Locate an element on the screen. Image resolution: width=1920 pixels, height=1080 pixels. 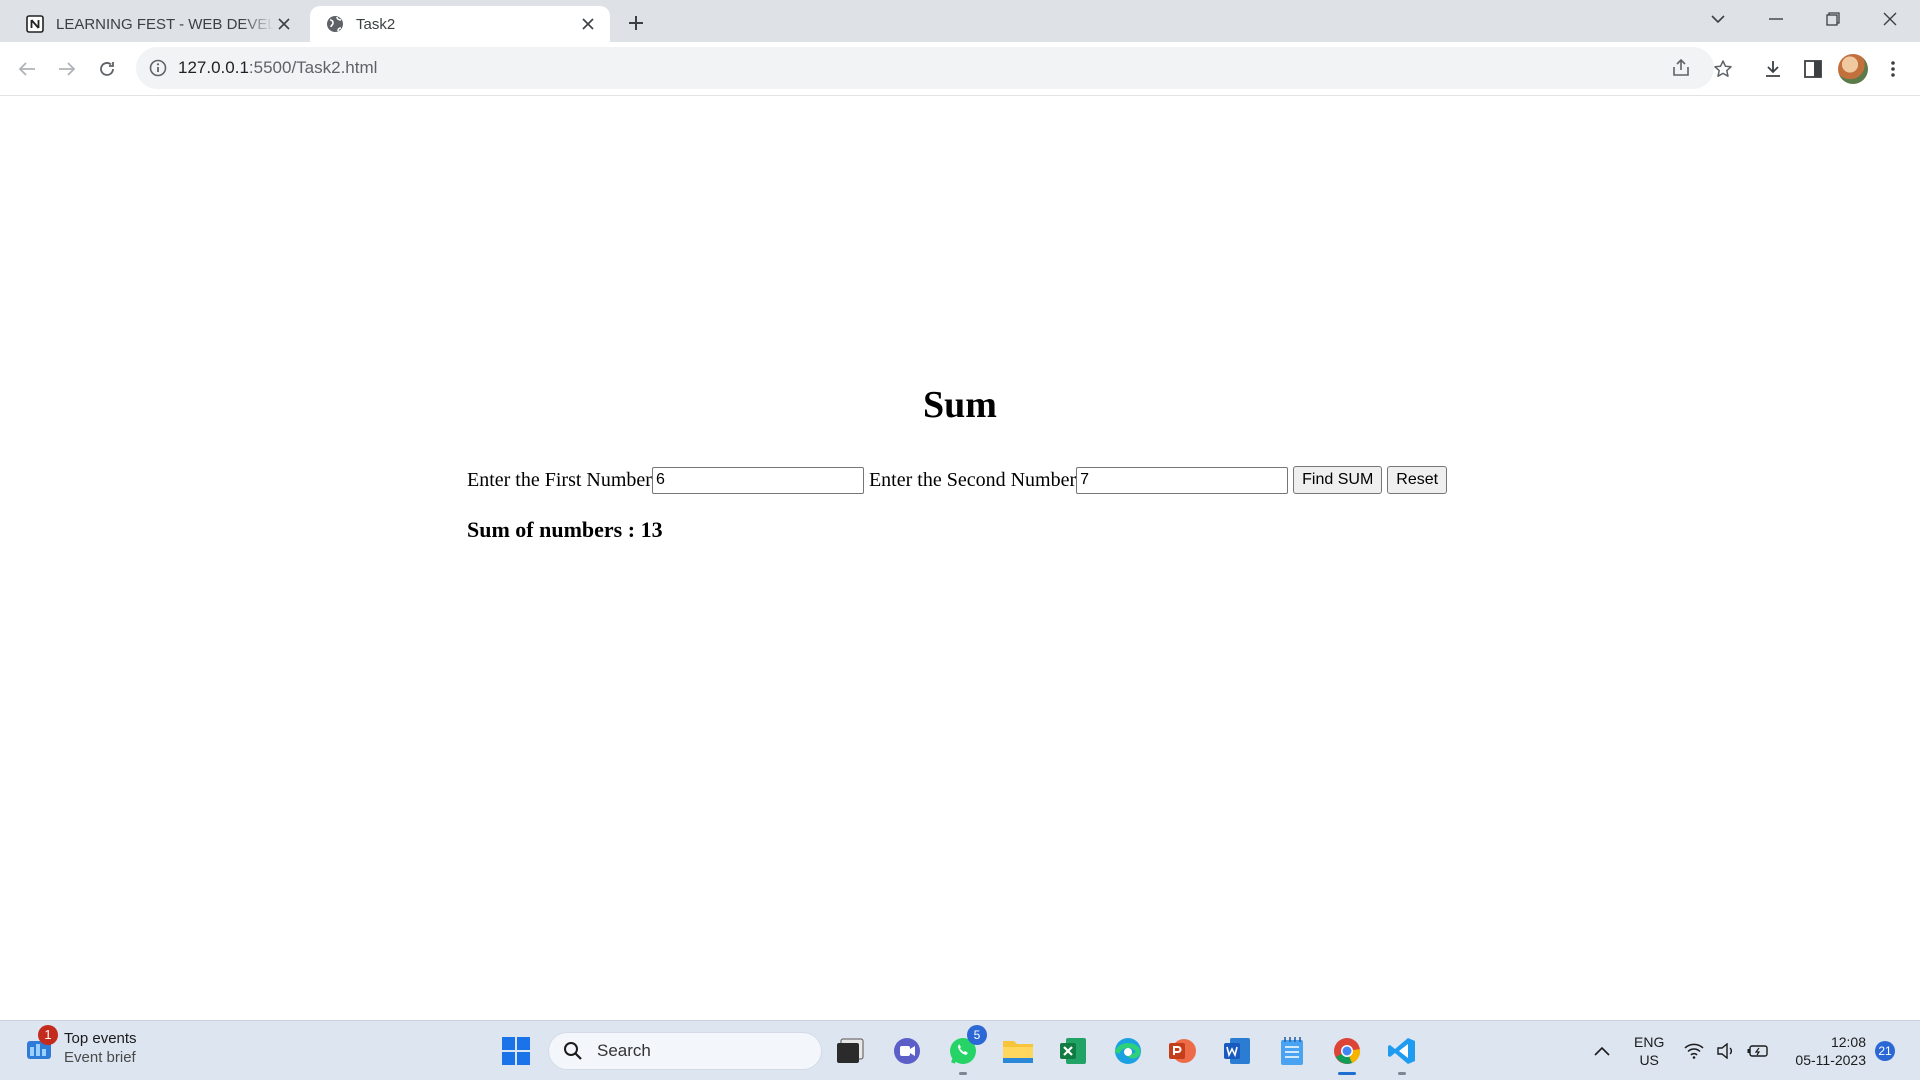
find-sum-button: Find SUM is located at coordinates (1338, 480).